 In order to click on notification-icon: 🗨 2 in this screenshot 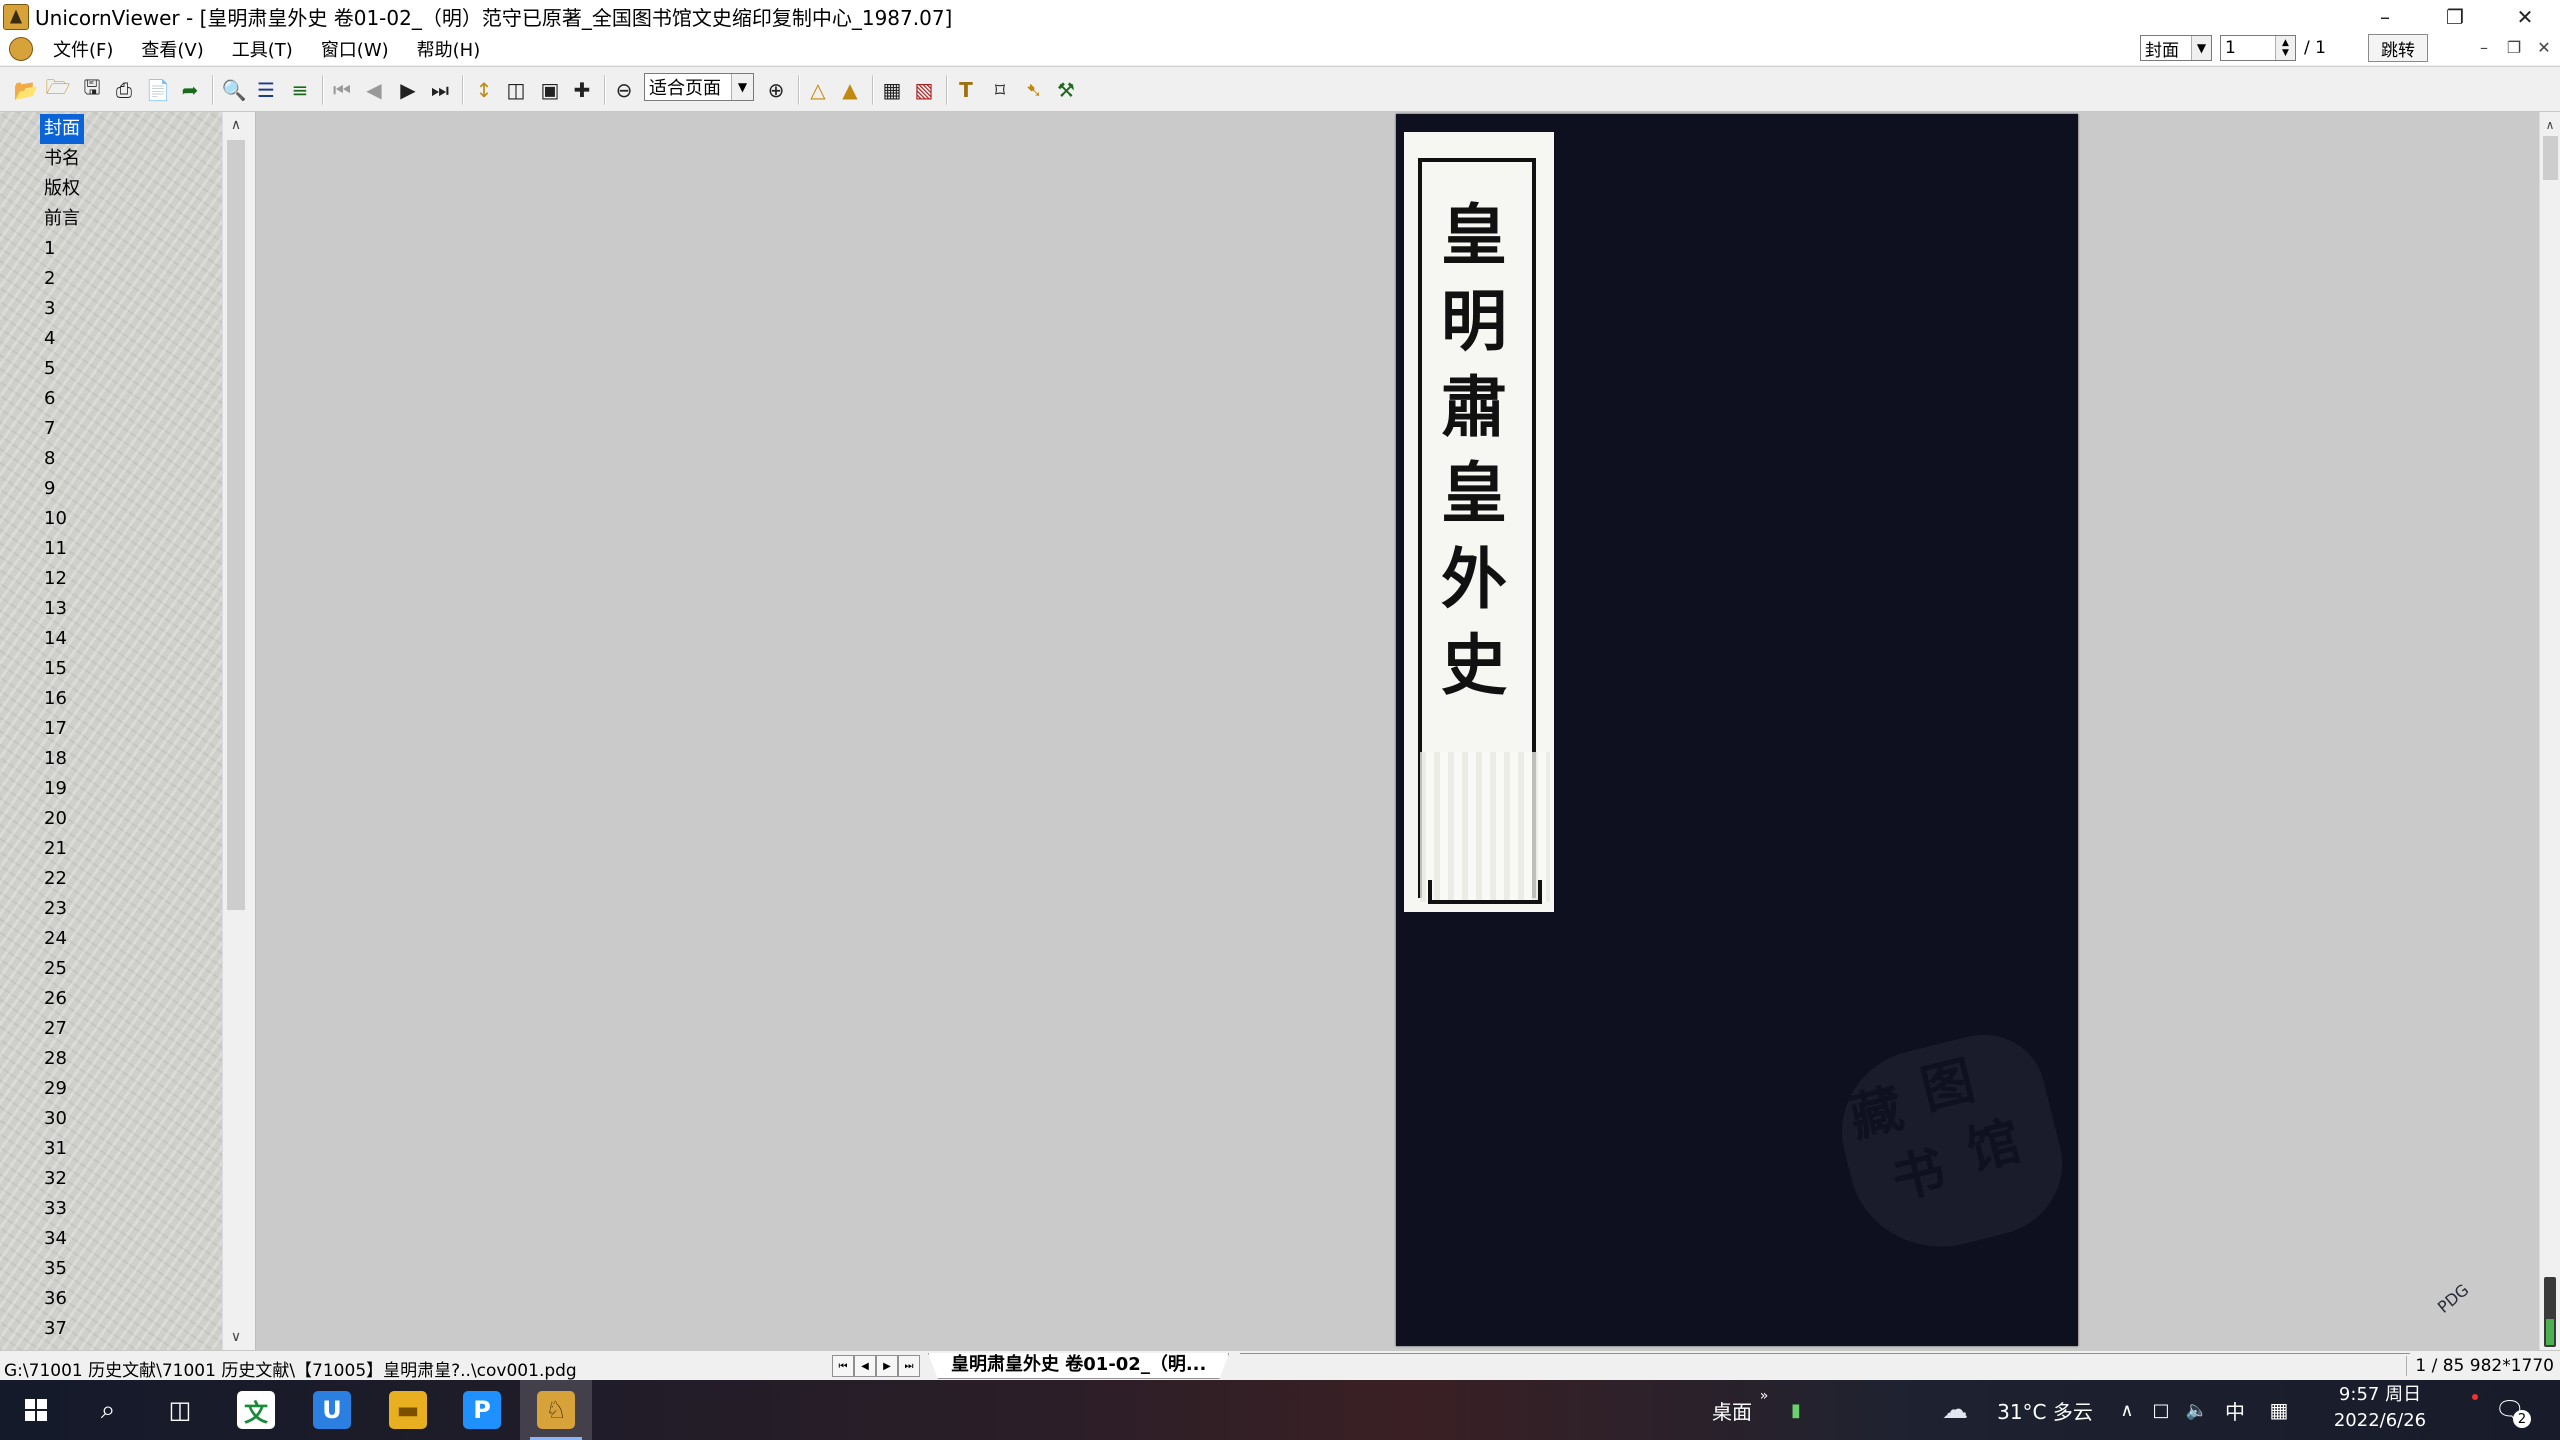, I will do `click(2510, 1410)`.